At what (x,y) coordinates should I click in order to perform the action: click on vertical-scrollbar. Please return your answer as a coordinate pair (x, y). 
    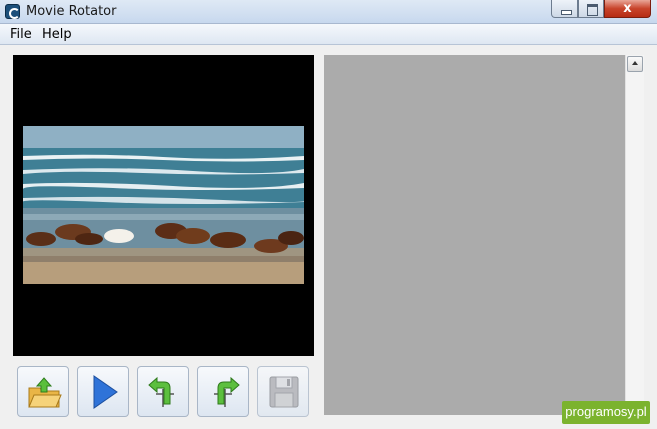
    Looking at the image, I should click on (634, 235).